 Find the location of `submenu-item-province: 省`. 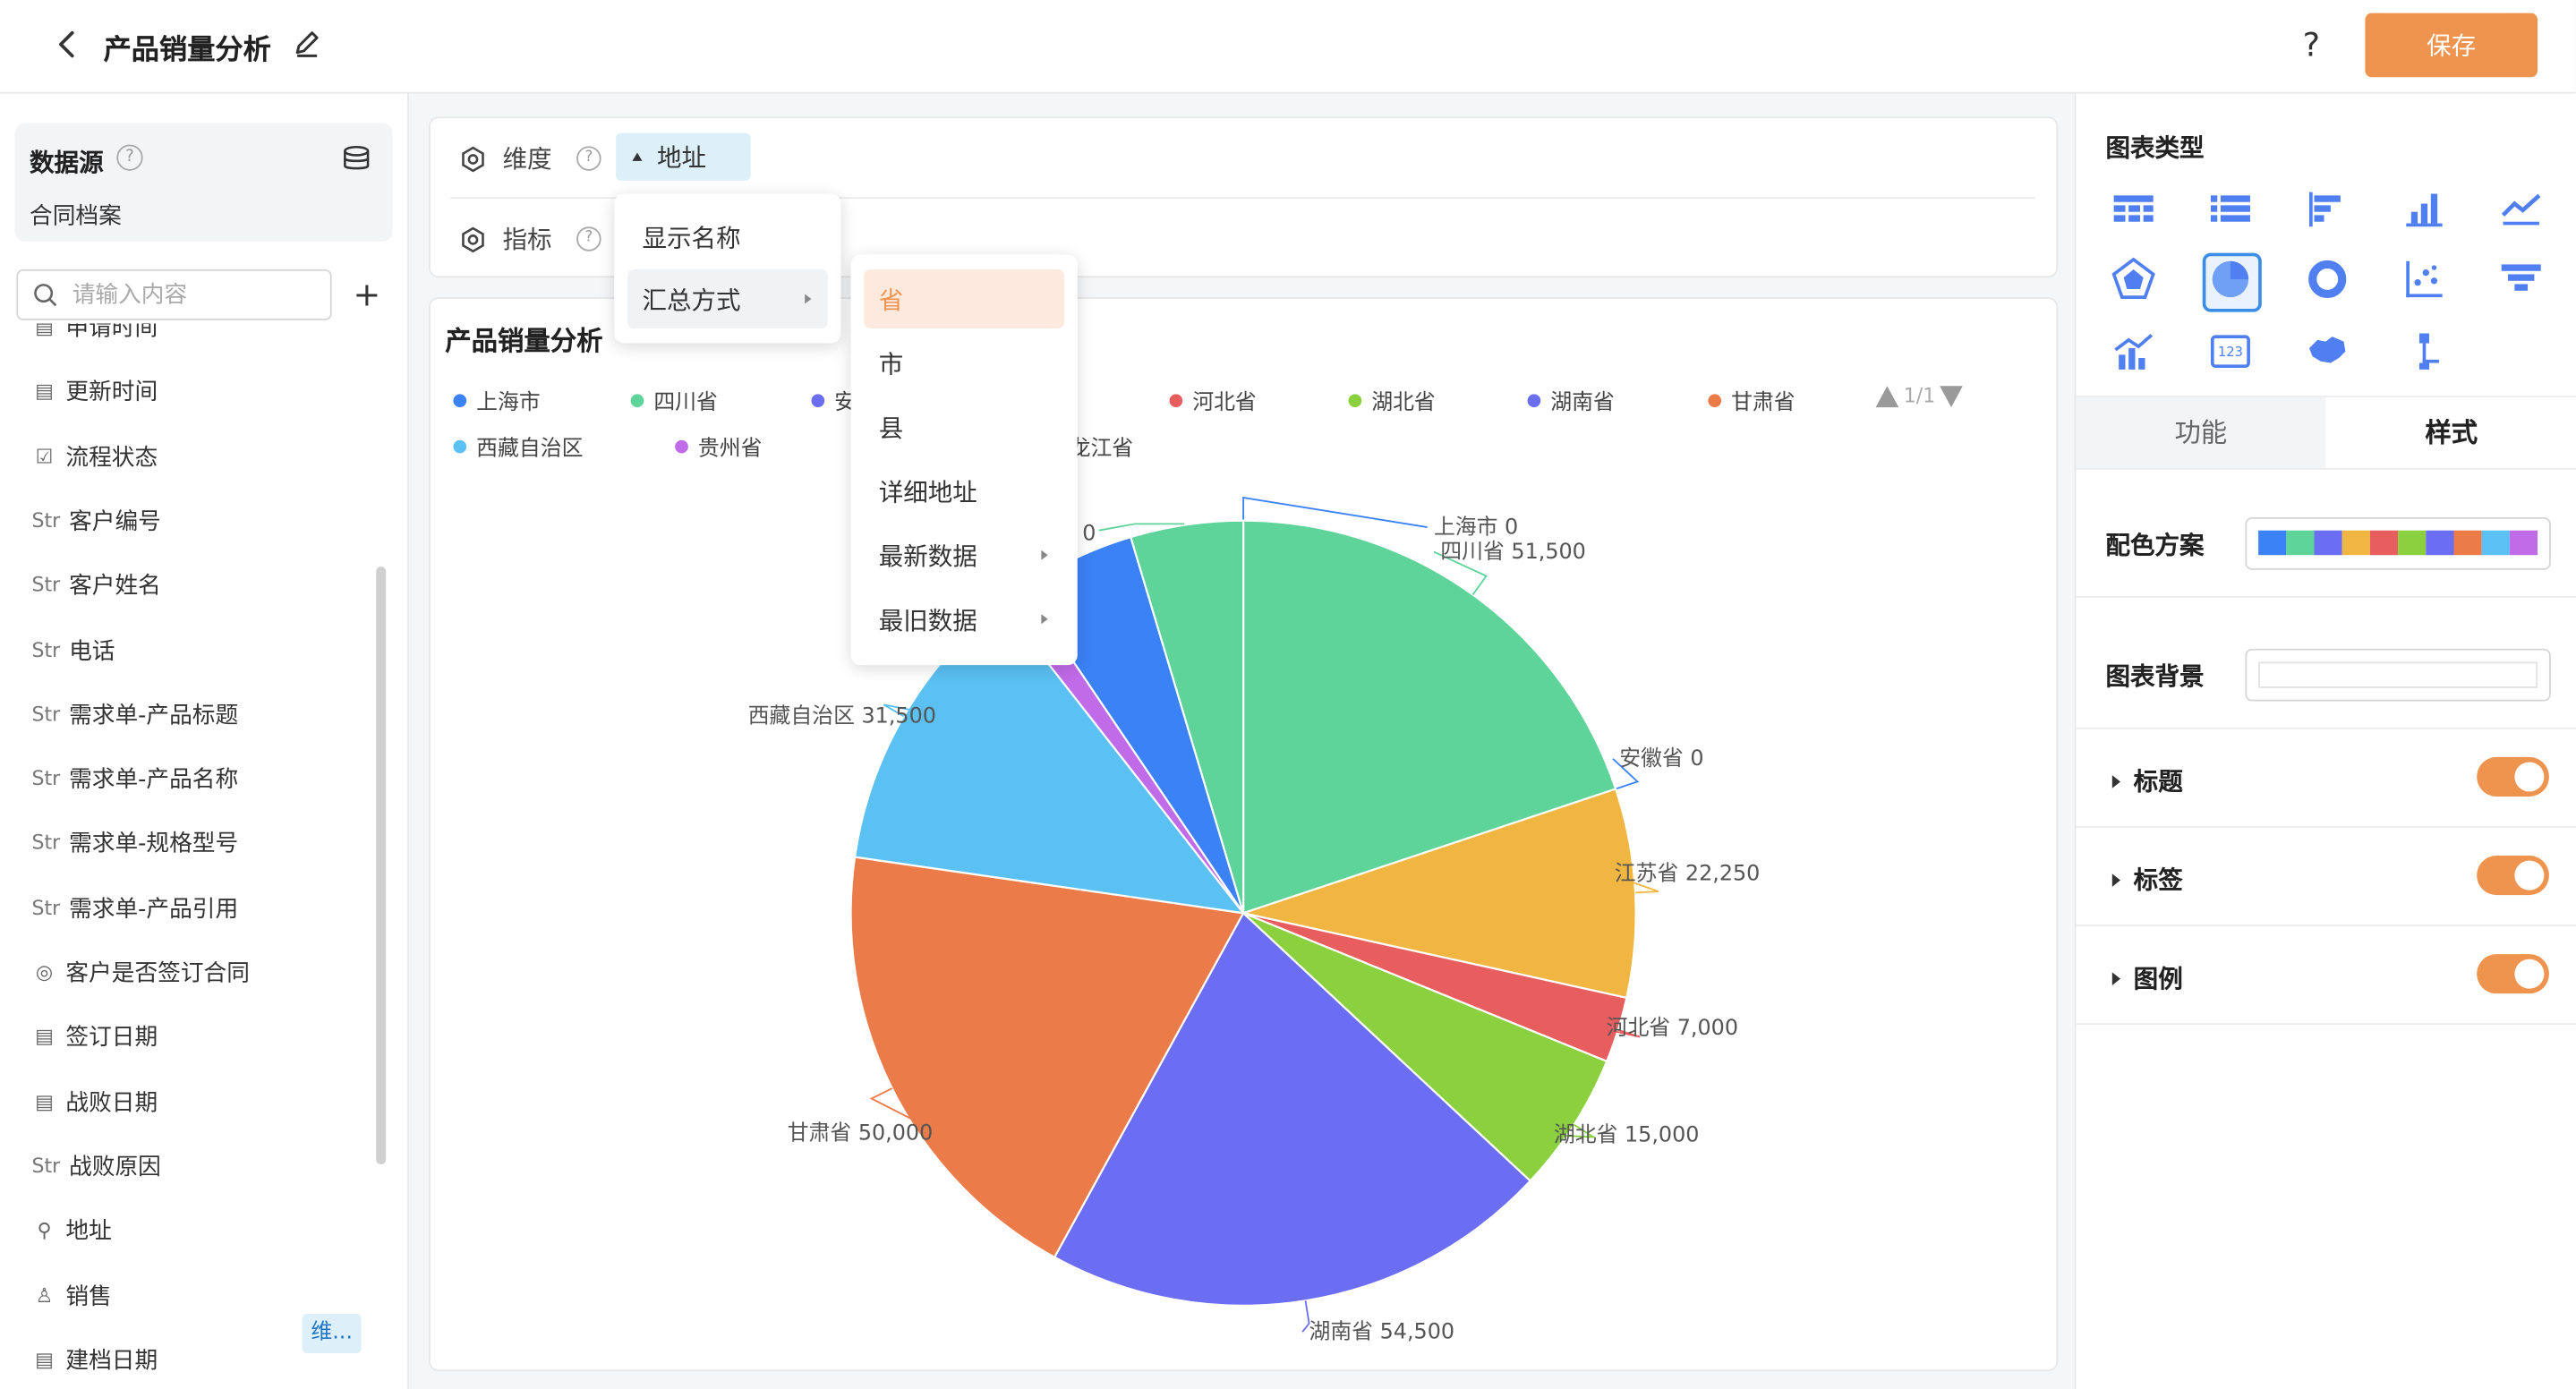

submenu-item-province: 省 is located at coordinates (964, 298).